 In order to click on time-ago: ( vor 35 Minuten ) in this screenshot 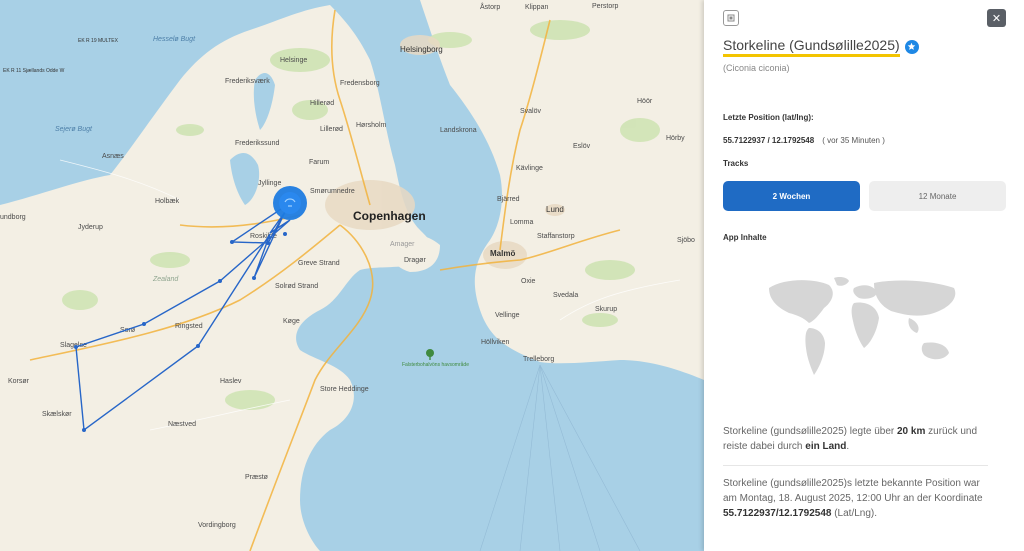, I will do `click(853, 140)`.